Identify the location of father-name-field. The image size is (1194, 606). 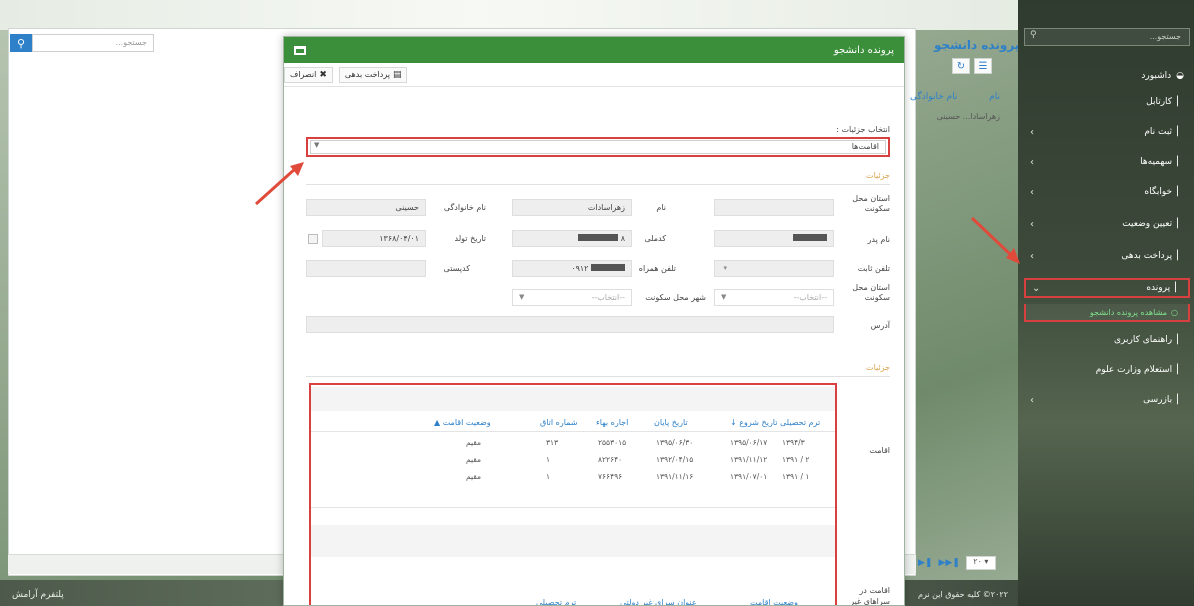
(774, 238).